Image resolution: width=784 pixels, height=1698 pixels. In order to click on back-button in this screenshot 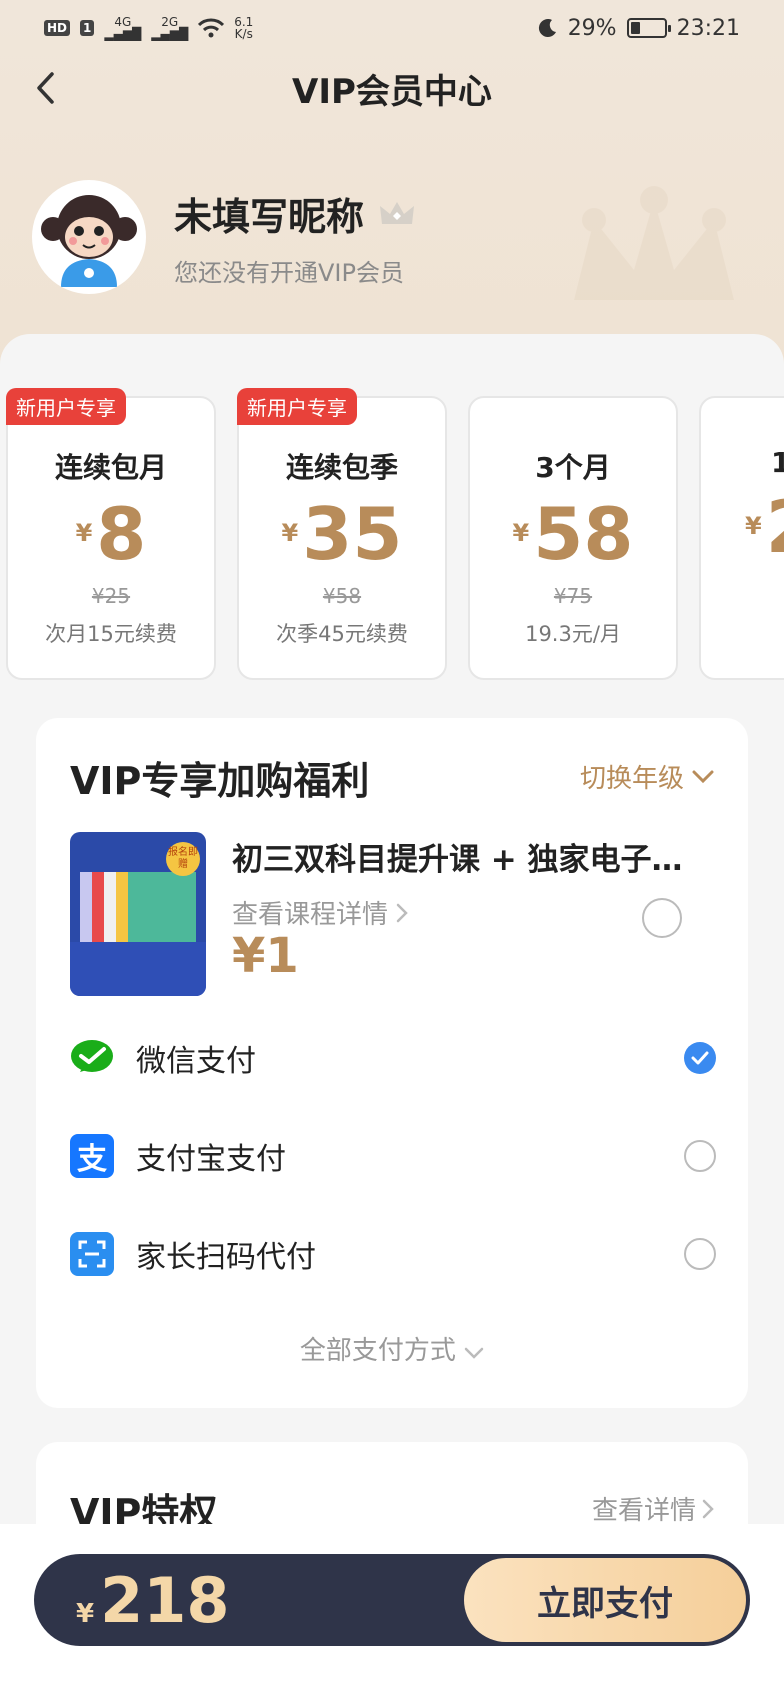, I will do `click(46, 88)`.